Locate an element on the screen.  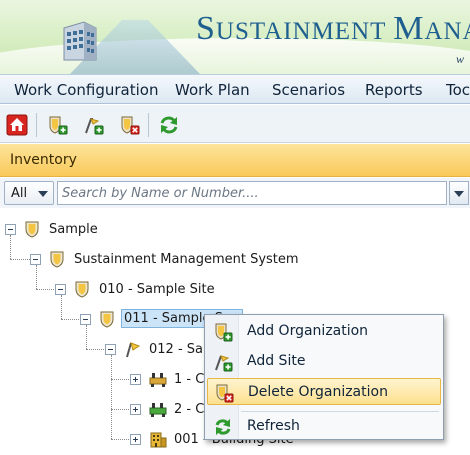
site-flag-icon is located at coordinates (133, 350).